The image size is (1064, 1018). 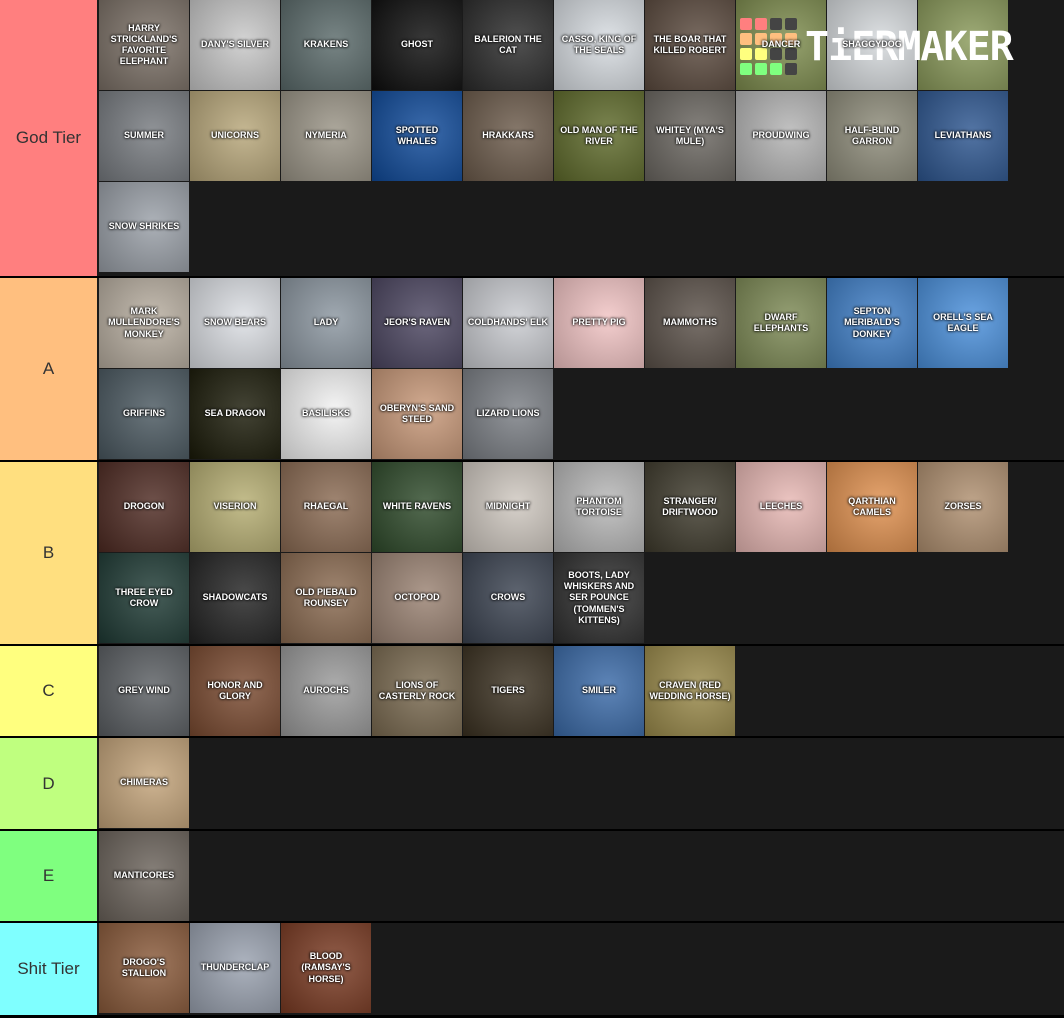 I want to click on tier-item-label: DANCER, so click(x=781, y=44).